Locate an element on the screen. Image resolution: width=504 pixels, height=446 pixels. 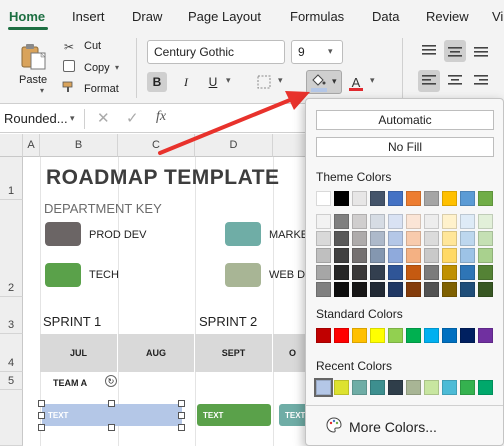
standard-colors-heading: Standard Colors is located at coordinates (359, 314).